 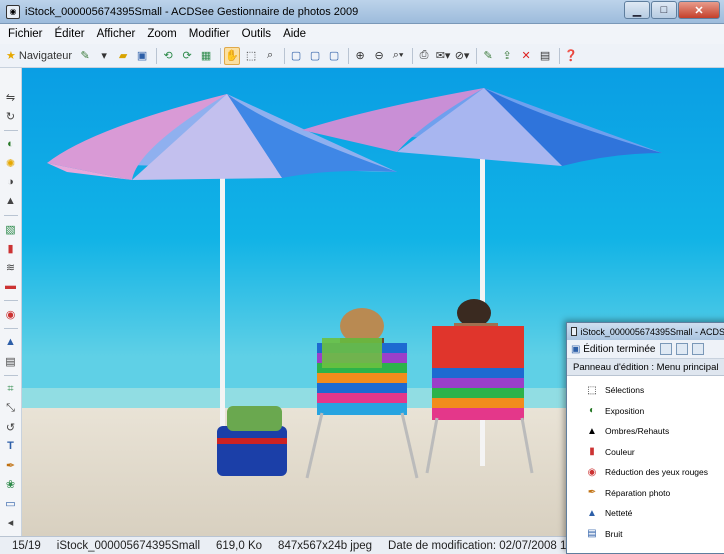 I want to click on zoom-menu-icon: ⌕▾, so click(x=398, y=56).